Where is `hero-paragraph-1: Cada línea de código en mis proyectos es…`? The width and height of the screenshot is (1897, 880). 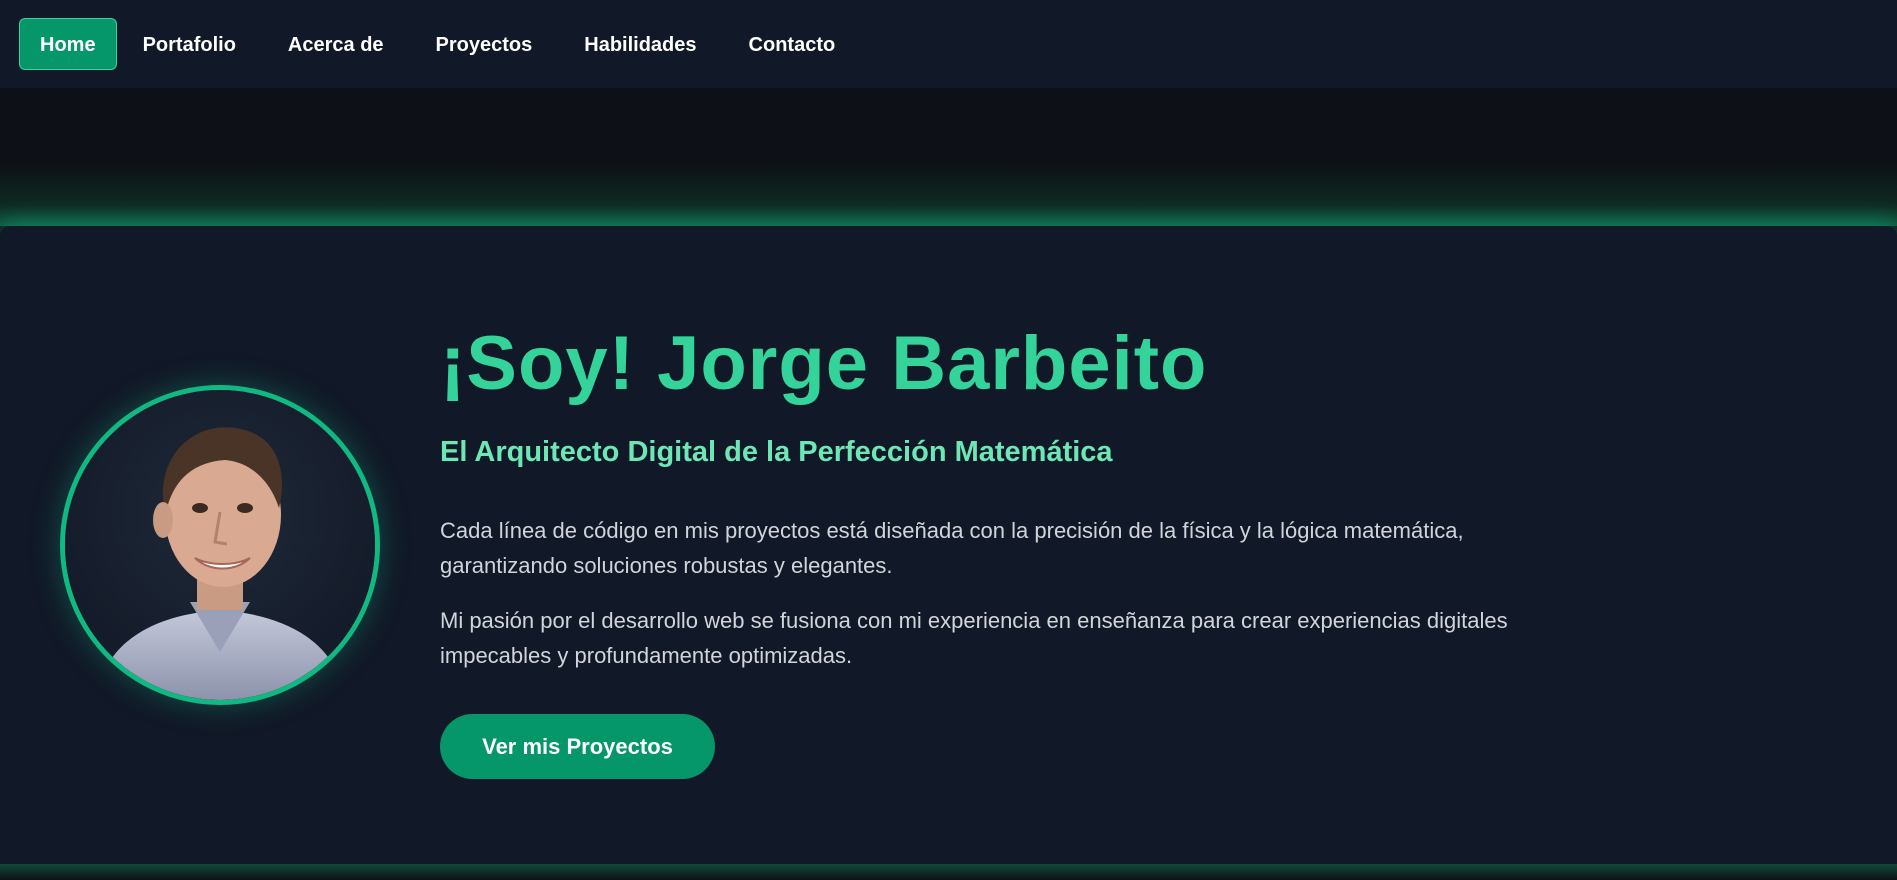
hero-paragraph-1: Cada línea de código en mis proyectos es… is located at coordinates (952, 548).